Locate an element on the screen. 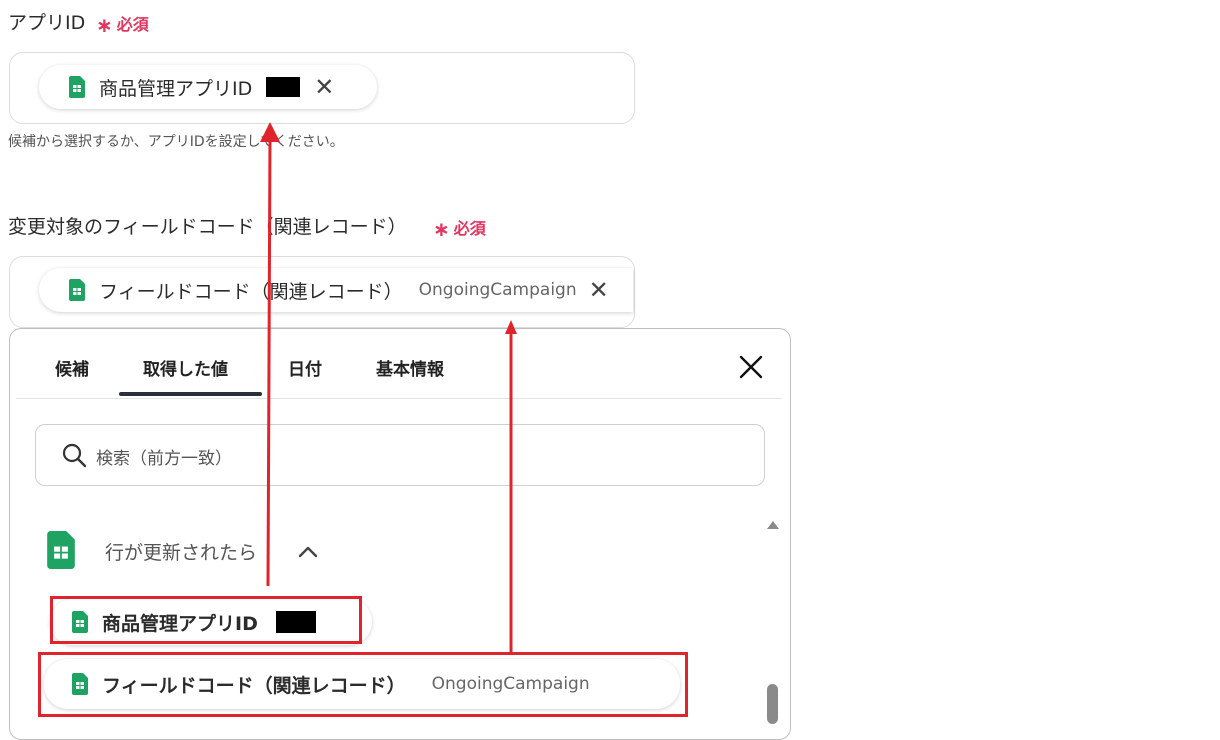 Image resolution: width=1220 pixels, height=740 pixels. annotation-arrowhead-field-code is located at coordinates (511, 327).